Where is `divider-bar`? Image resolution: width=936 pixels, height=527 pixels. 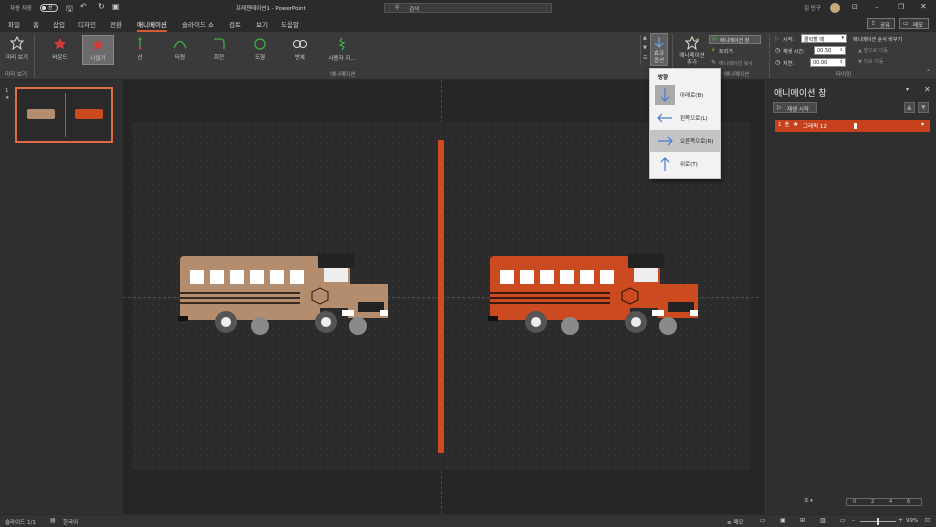 divider-bar is located at coordinates (441, 296).